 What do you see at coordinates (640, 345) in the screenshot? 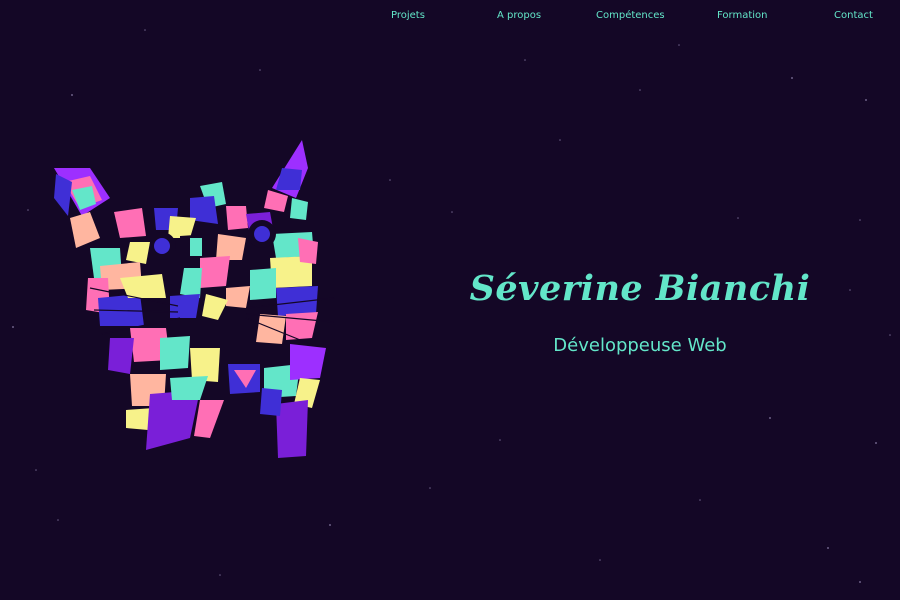
I see `hero-role: Développeuse Web` at bounding box center [640, 345].